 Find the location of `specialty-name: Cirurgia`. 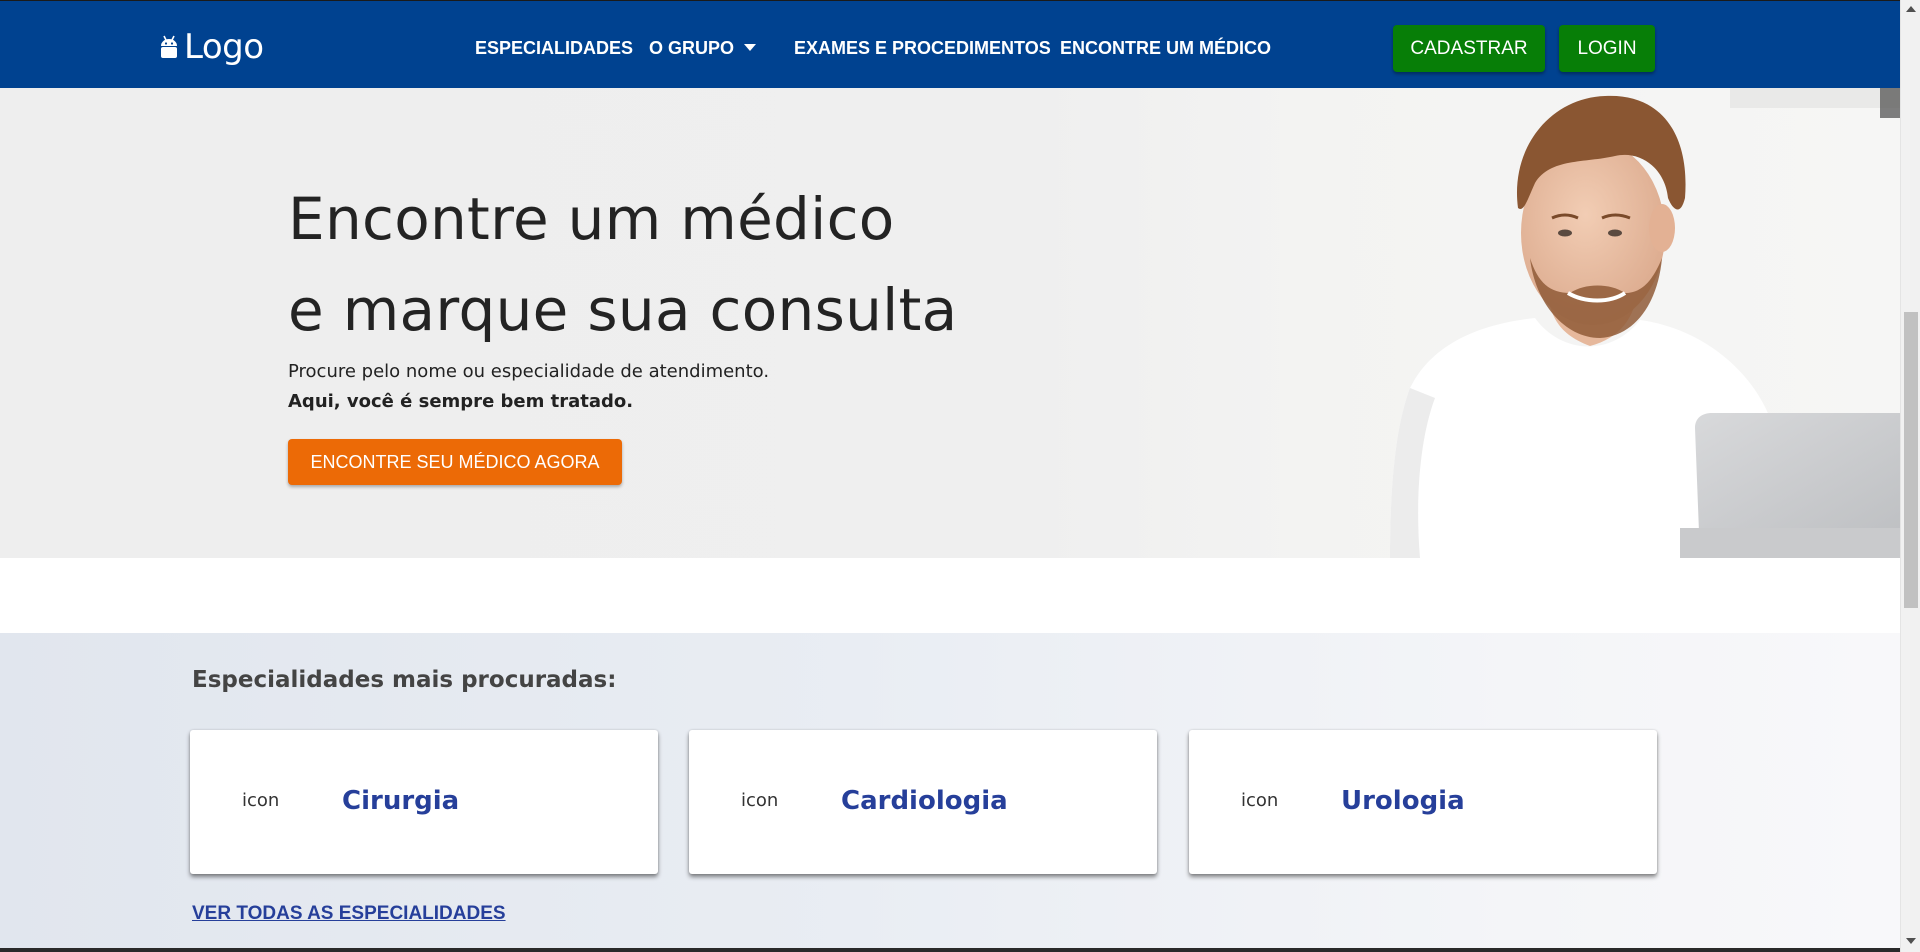

specialty-name: Cirurgia is located at coordinates (401, 801).